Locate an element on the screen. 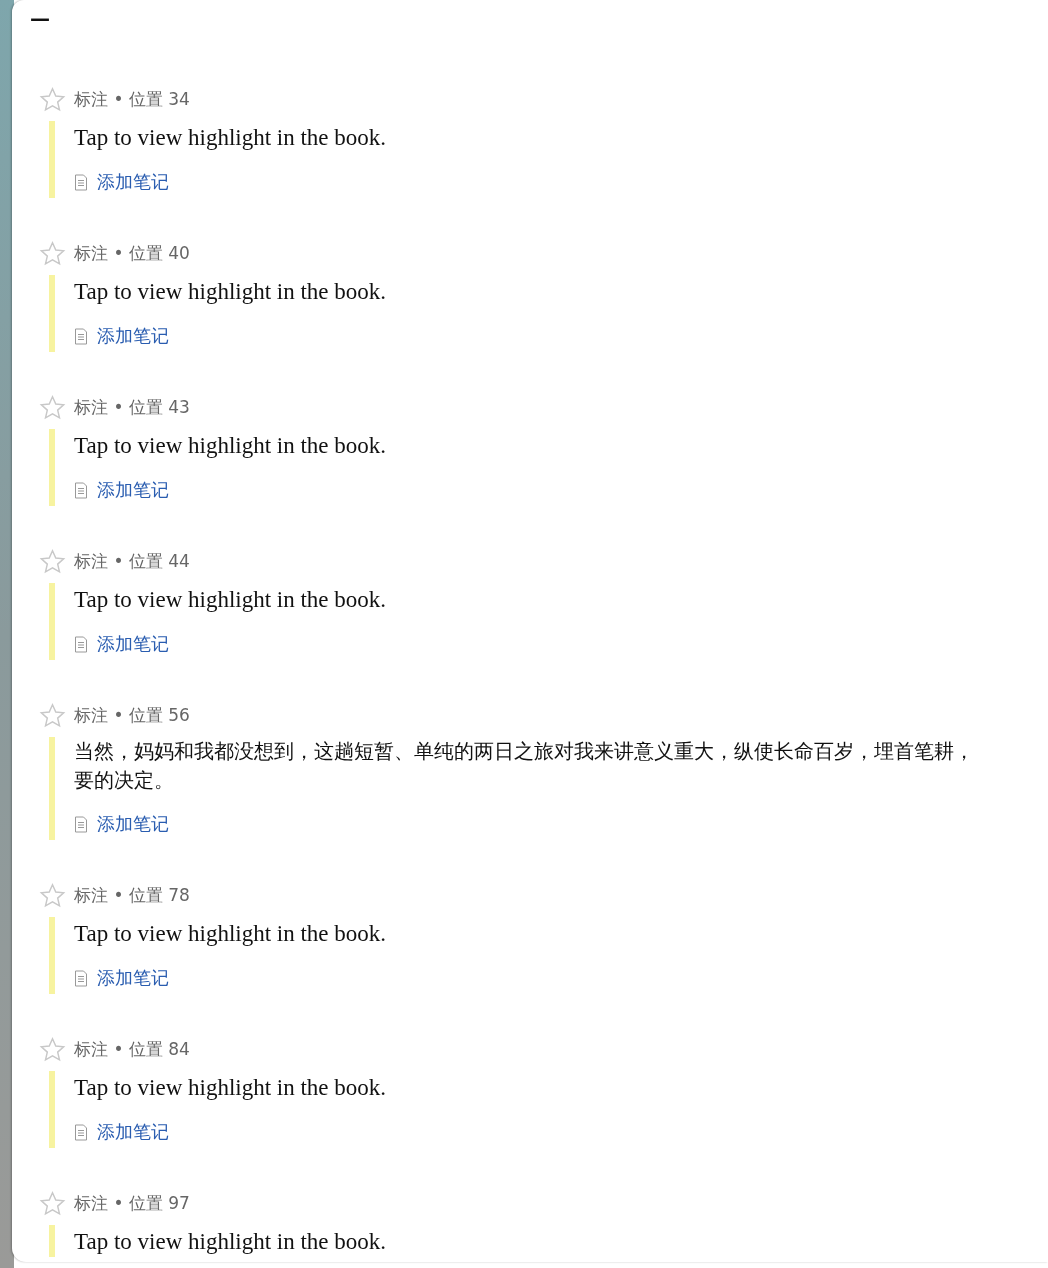  highlight-meta: 标注 • 位置 40 is located at coordinates (132, 253).